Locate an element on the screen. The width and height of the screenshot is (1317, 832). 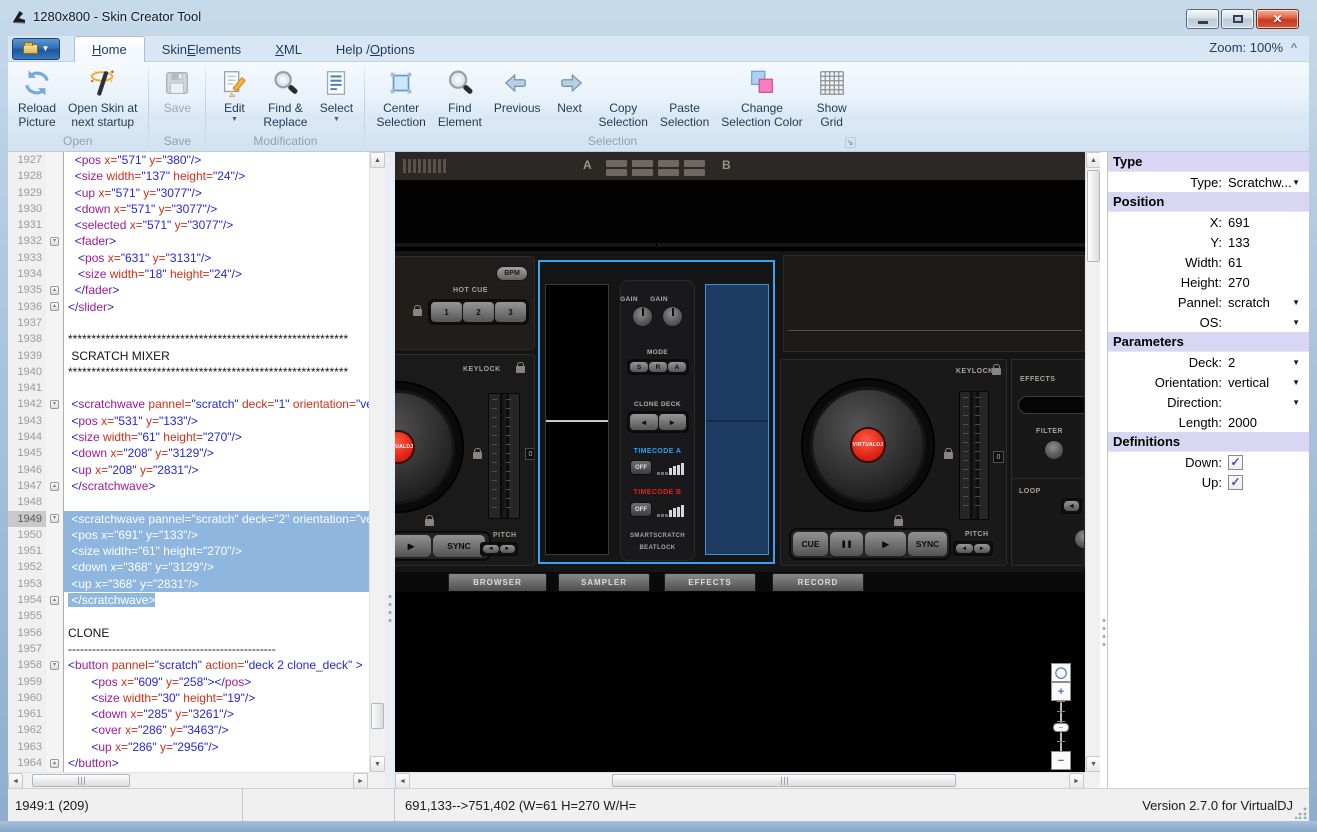
code-text: <size width="18" height="24"/> is located at coordinates (216, 274).